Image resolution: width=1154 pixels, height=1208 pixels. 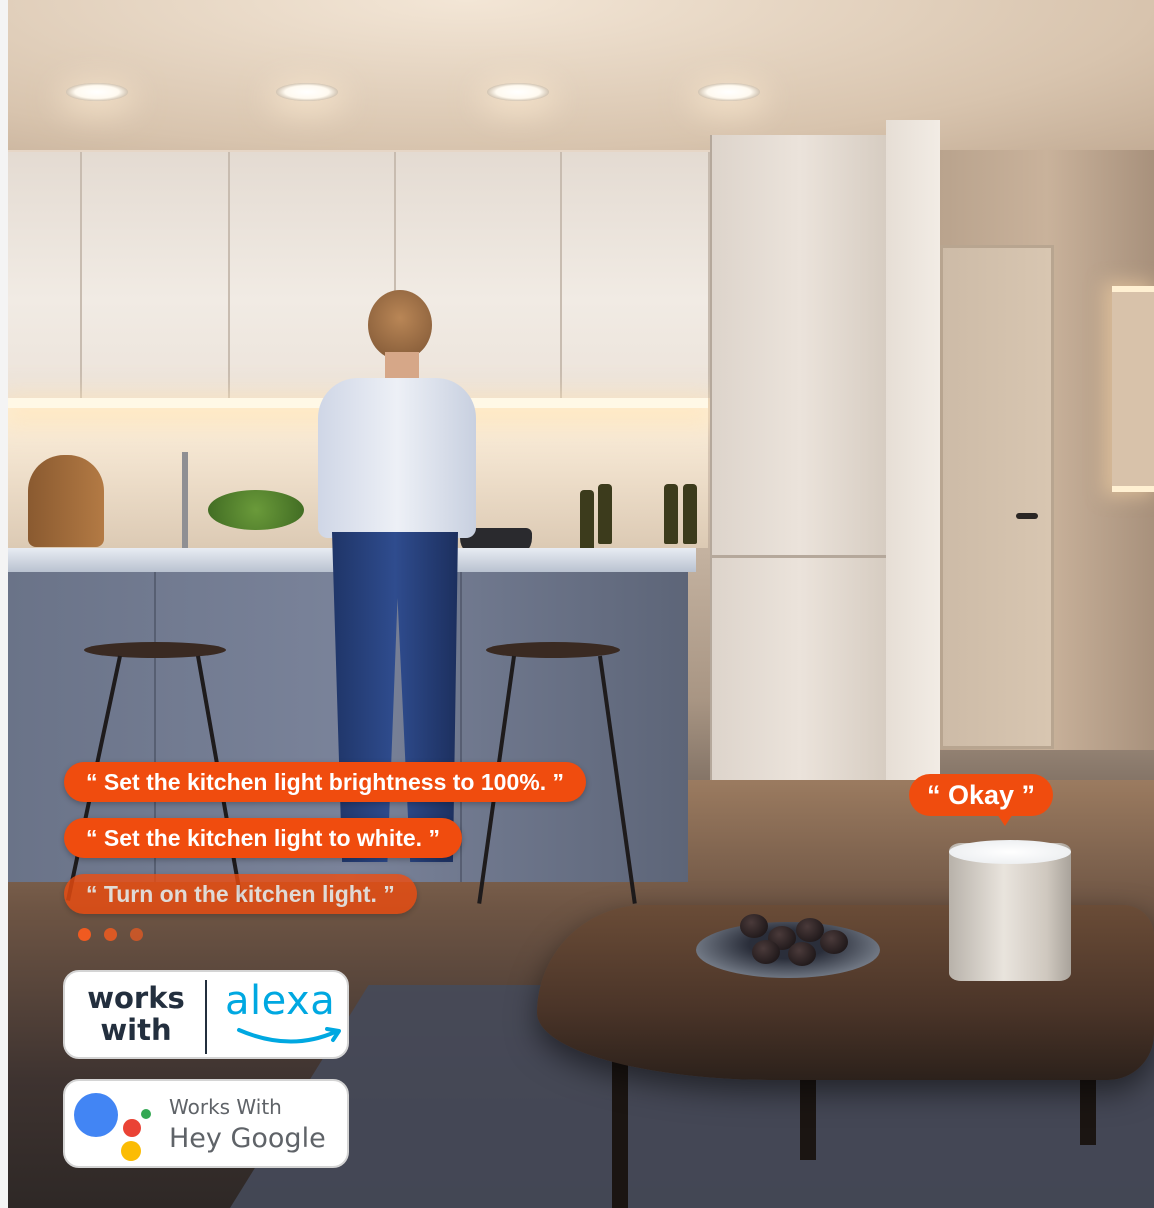 I want to click on herb-plants, so click(x=256, y=510).